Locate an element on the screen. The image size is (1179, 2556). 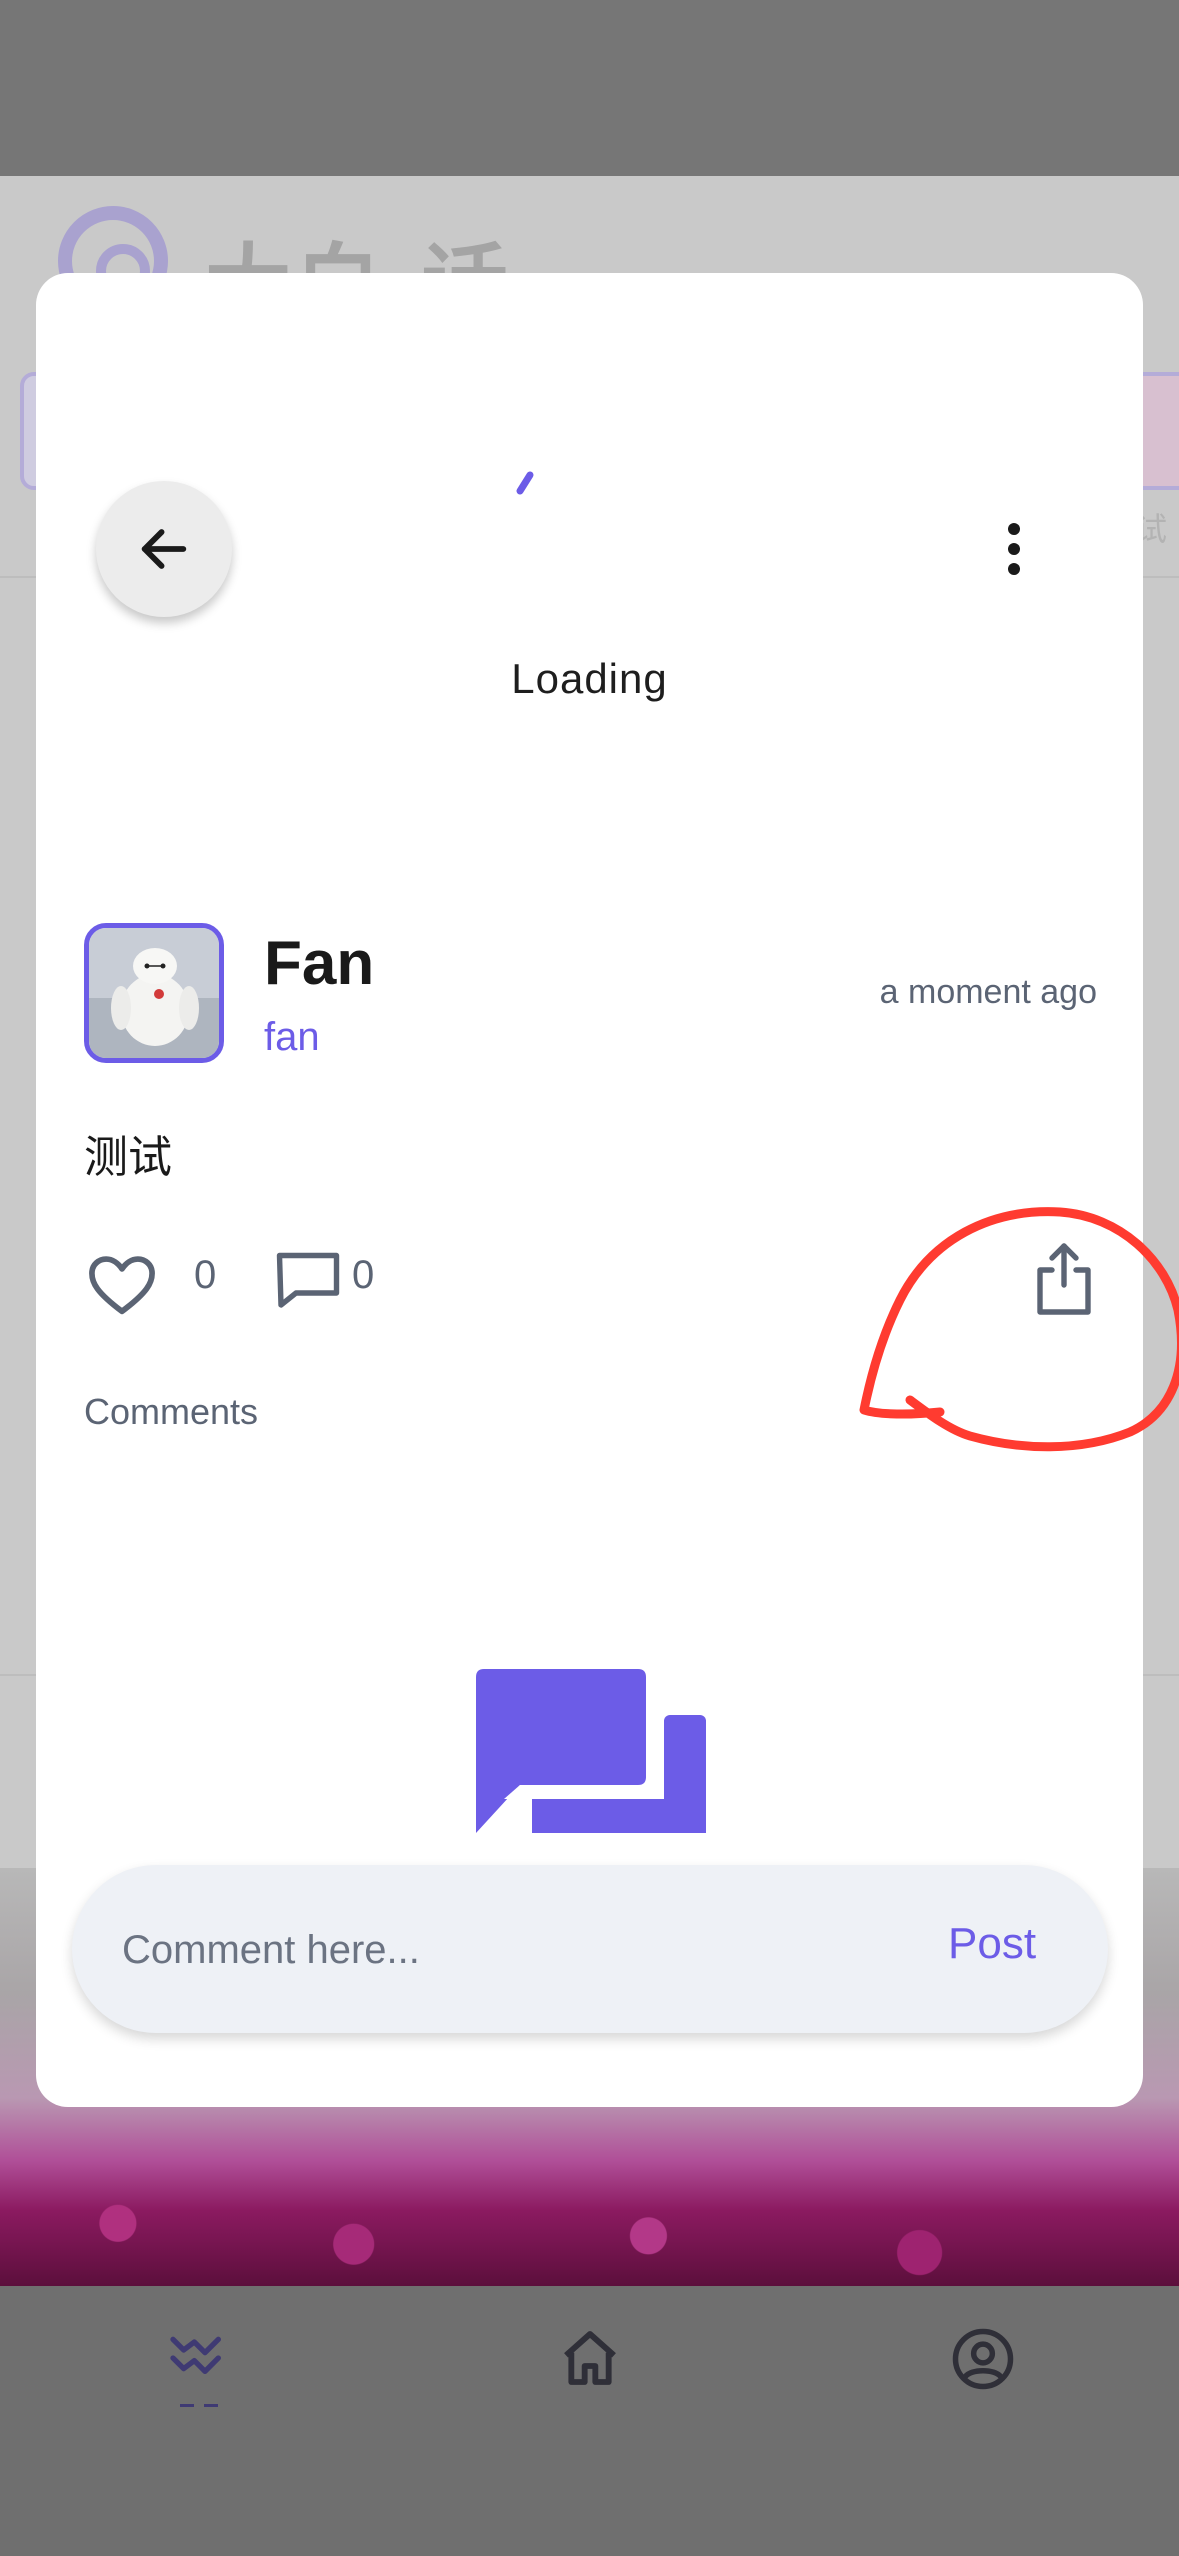
more-vertical-icon is located at coordinates (1014, 549).